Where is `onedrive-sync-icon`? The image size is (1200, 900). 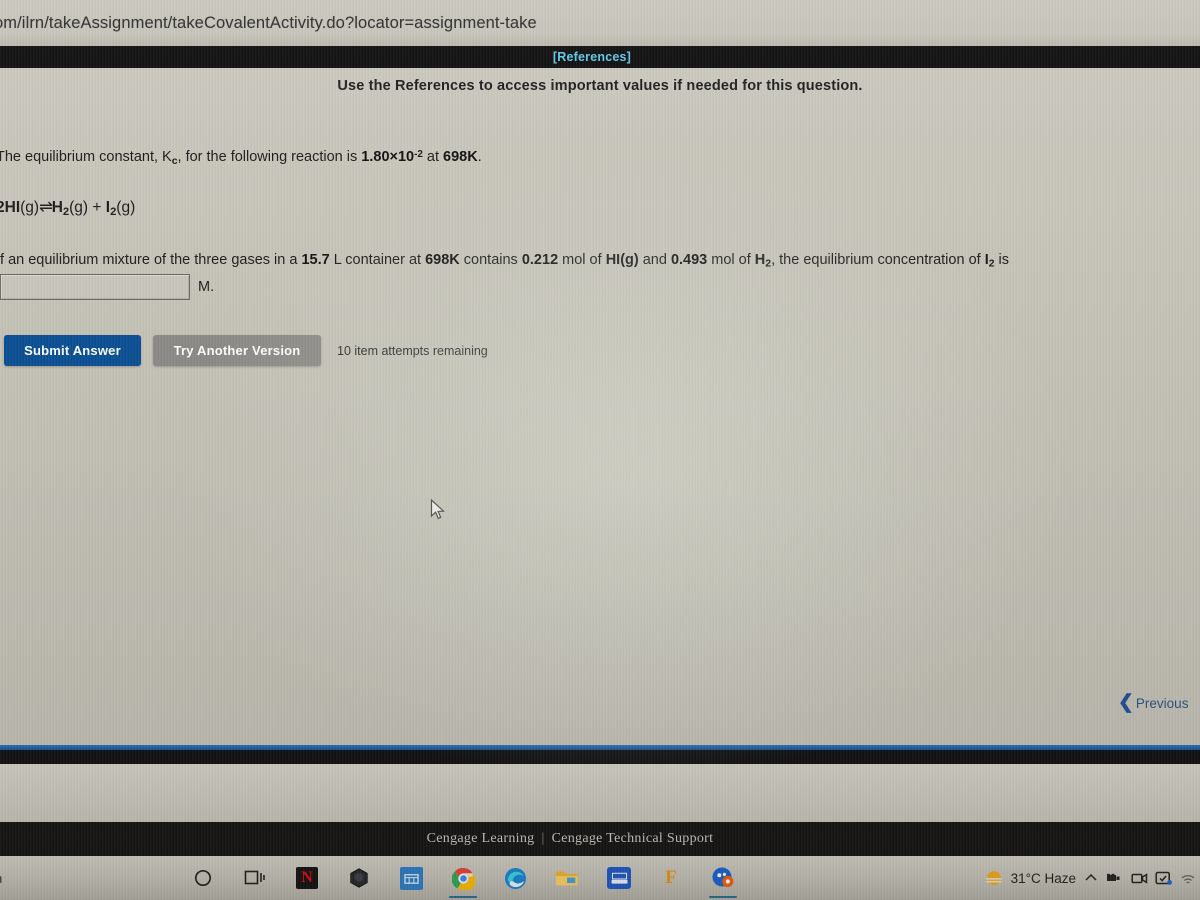 onedrive-sync-icon is located at coordinates (1164, 878).